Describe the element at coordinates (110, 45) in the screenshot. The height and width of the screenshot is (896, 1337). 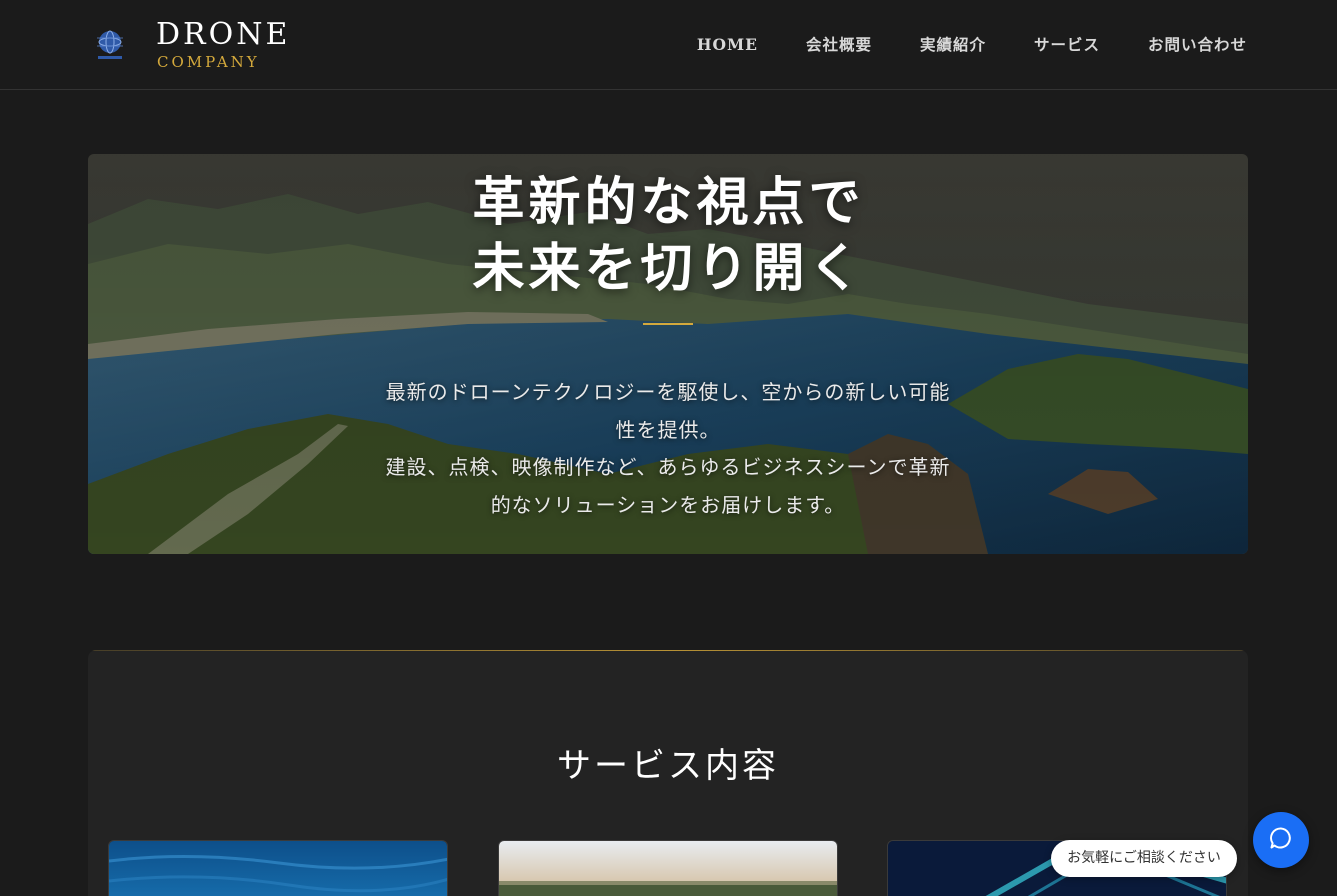
I see `globe-drone-logo-icon` at that location.